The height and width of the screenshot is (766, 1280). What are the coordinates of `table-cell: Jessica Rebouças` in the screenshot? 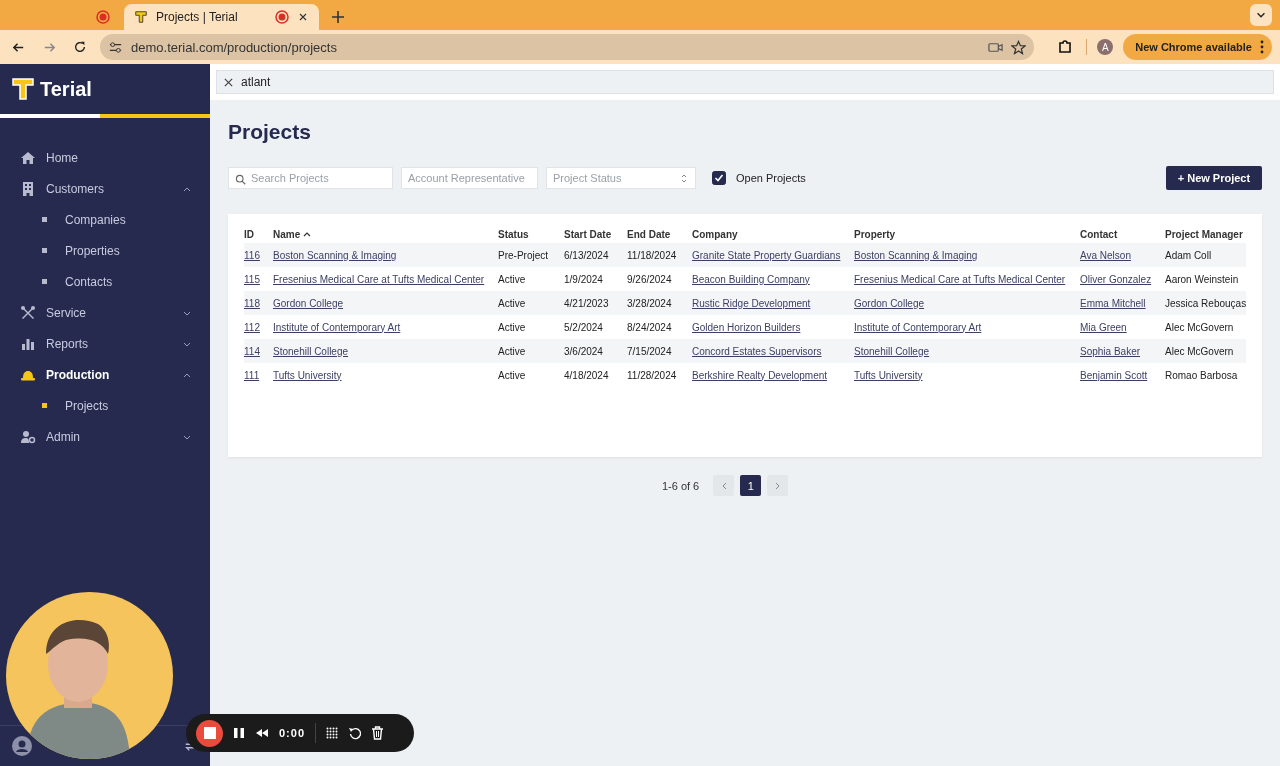 It's located at (1206, 303).